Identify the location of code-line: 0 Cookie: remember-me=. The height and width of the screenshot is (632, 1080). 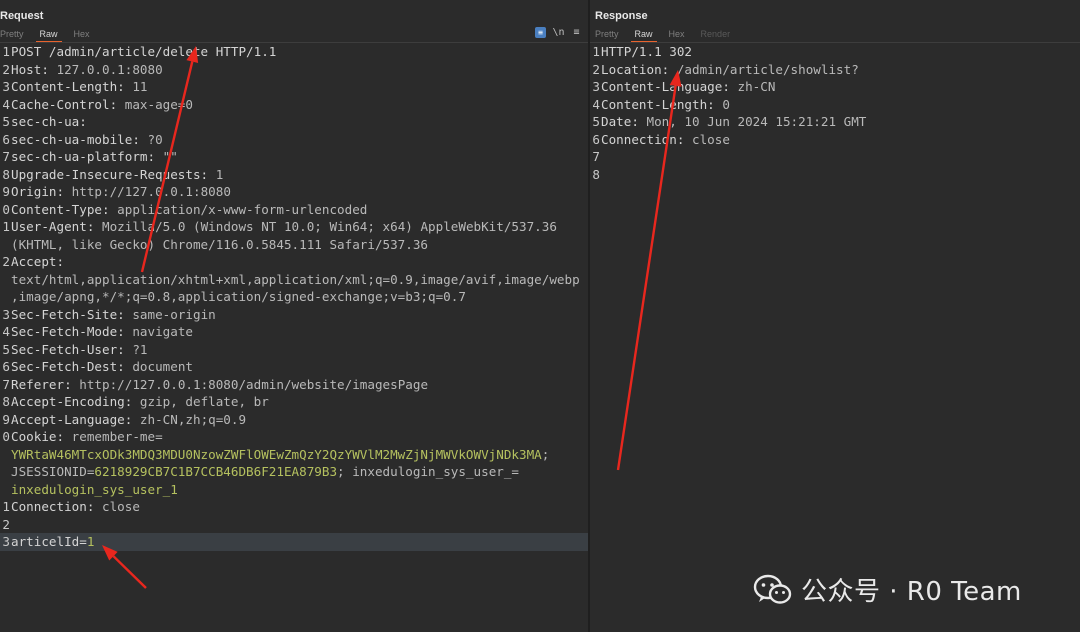
(294, 437).